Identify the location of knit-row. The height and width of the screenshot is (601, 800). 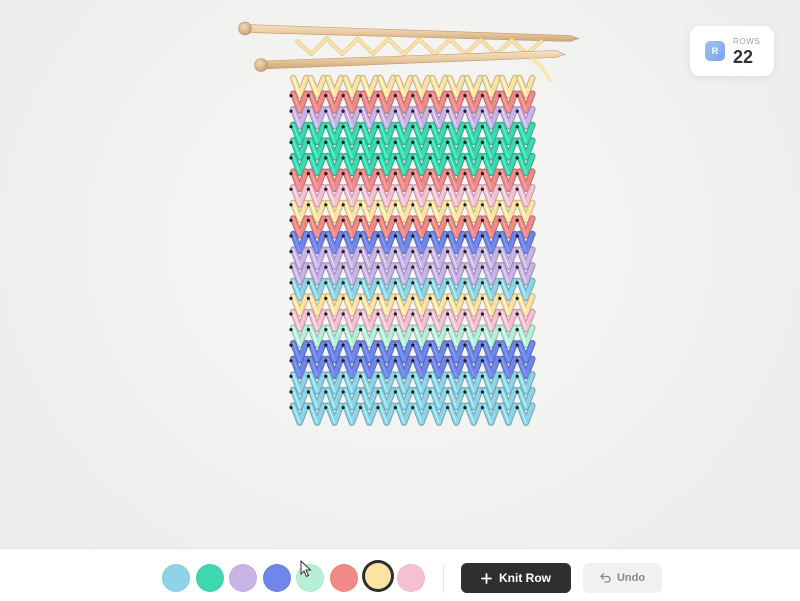
(412, 414).